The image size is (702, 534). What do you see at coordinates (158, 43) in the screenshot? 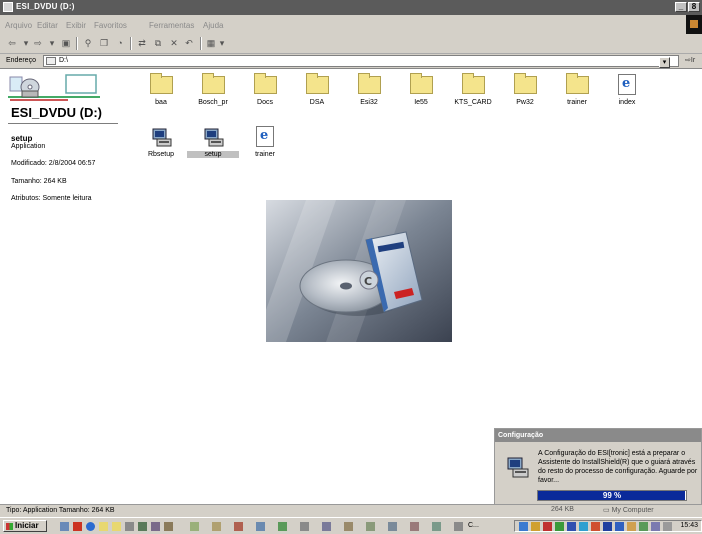
I see `copy-to-icon: ⧉` at bounding box center [158, 43].